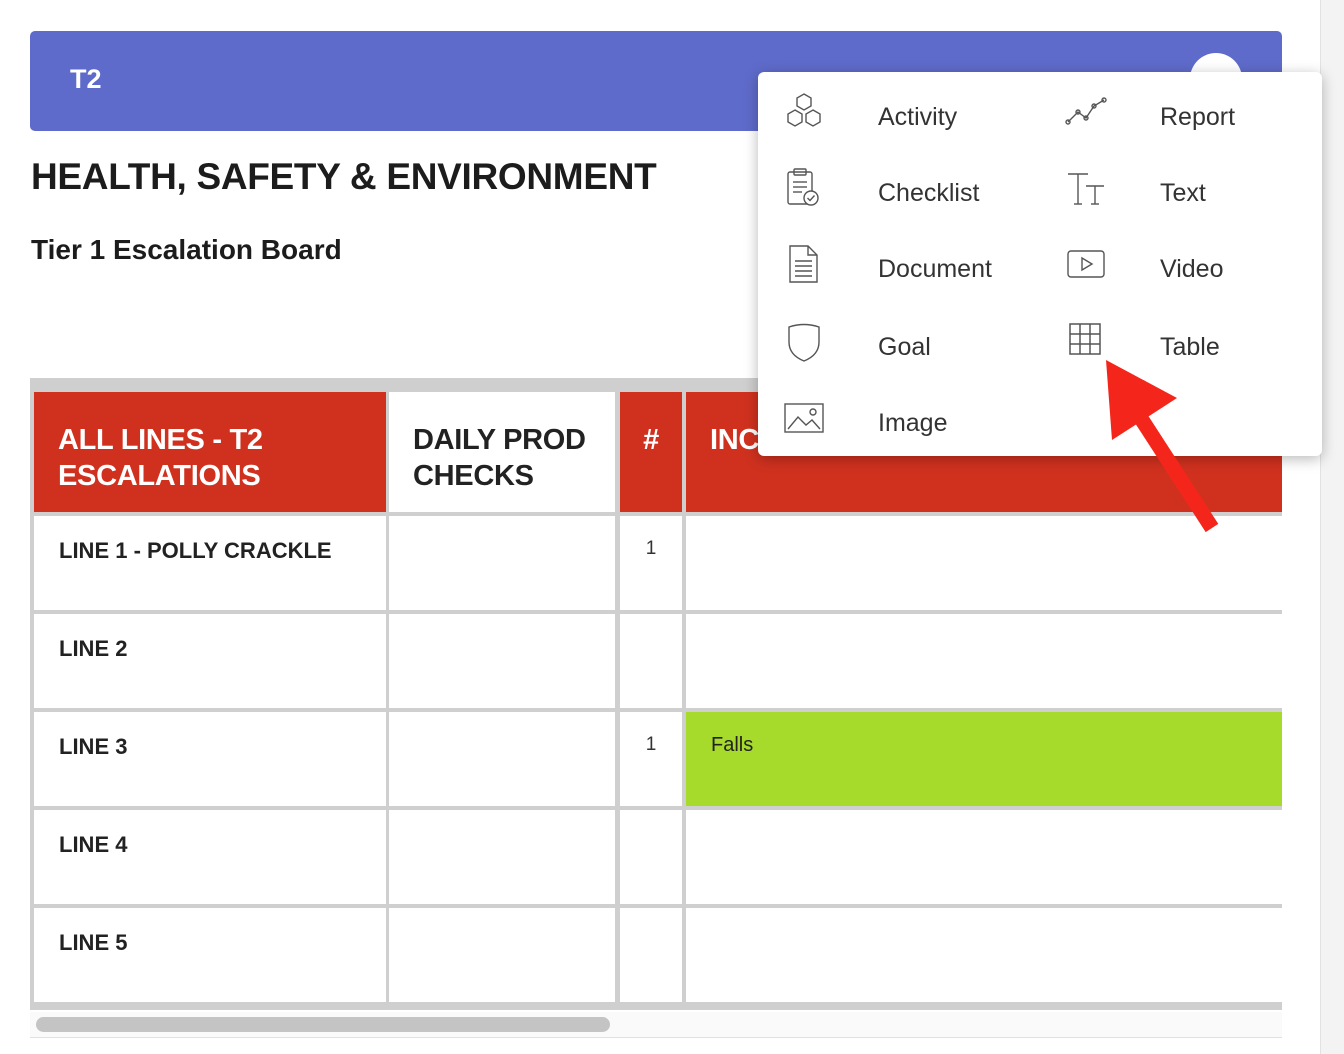  I want to click on document-icon, so click(803, 264).